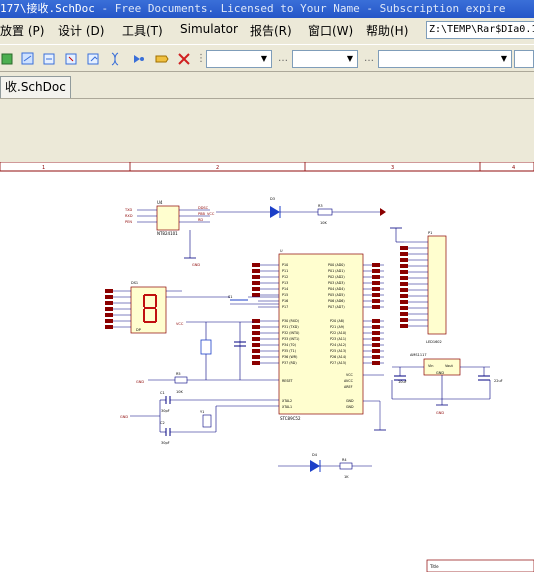 The width and height of the screenshot is (534, 572). Describe the element at coordinates (202, 214) in the screenshot. I see `svg-text: PBB` at that location.